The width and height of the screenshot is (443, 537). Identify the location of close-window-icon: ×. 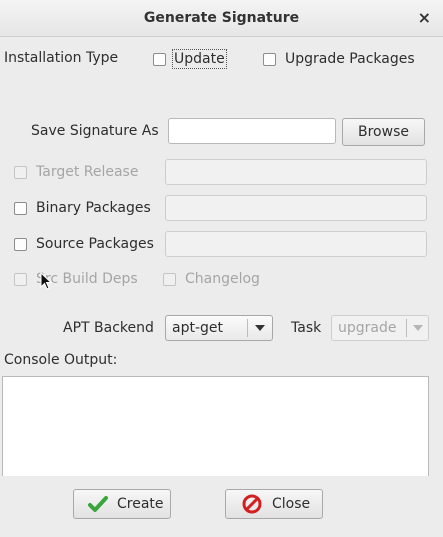
(424, 17).